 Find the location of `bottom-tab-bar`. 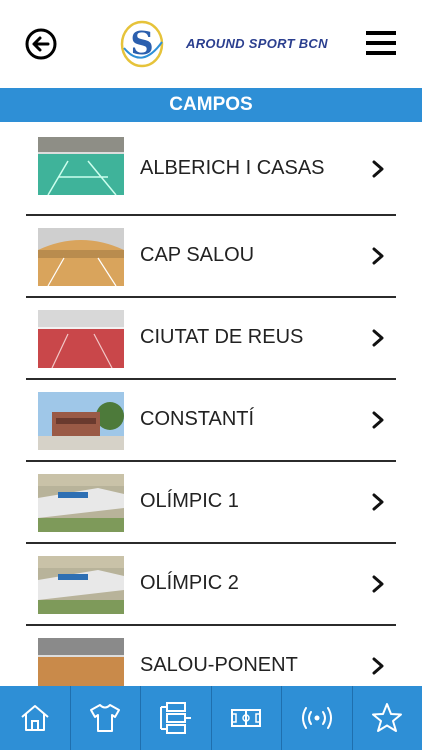

bottom-tab-bar is located at coordinates (211, 718).